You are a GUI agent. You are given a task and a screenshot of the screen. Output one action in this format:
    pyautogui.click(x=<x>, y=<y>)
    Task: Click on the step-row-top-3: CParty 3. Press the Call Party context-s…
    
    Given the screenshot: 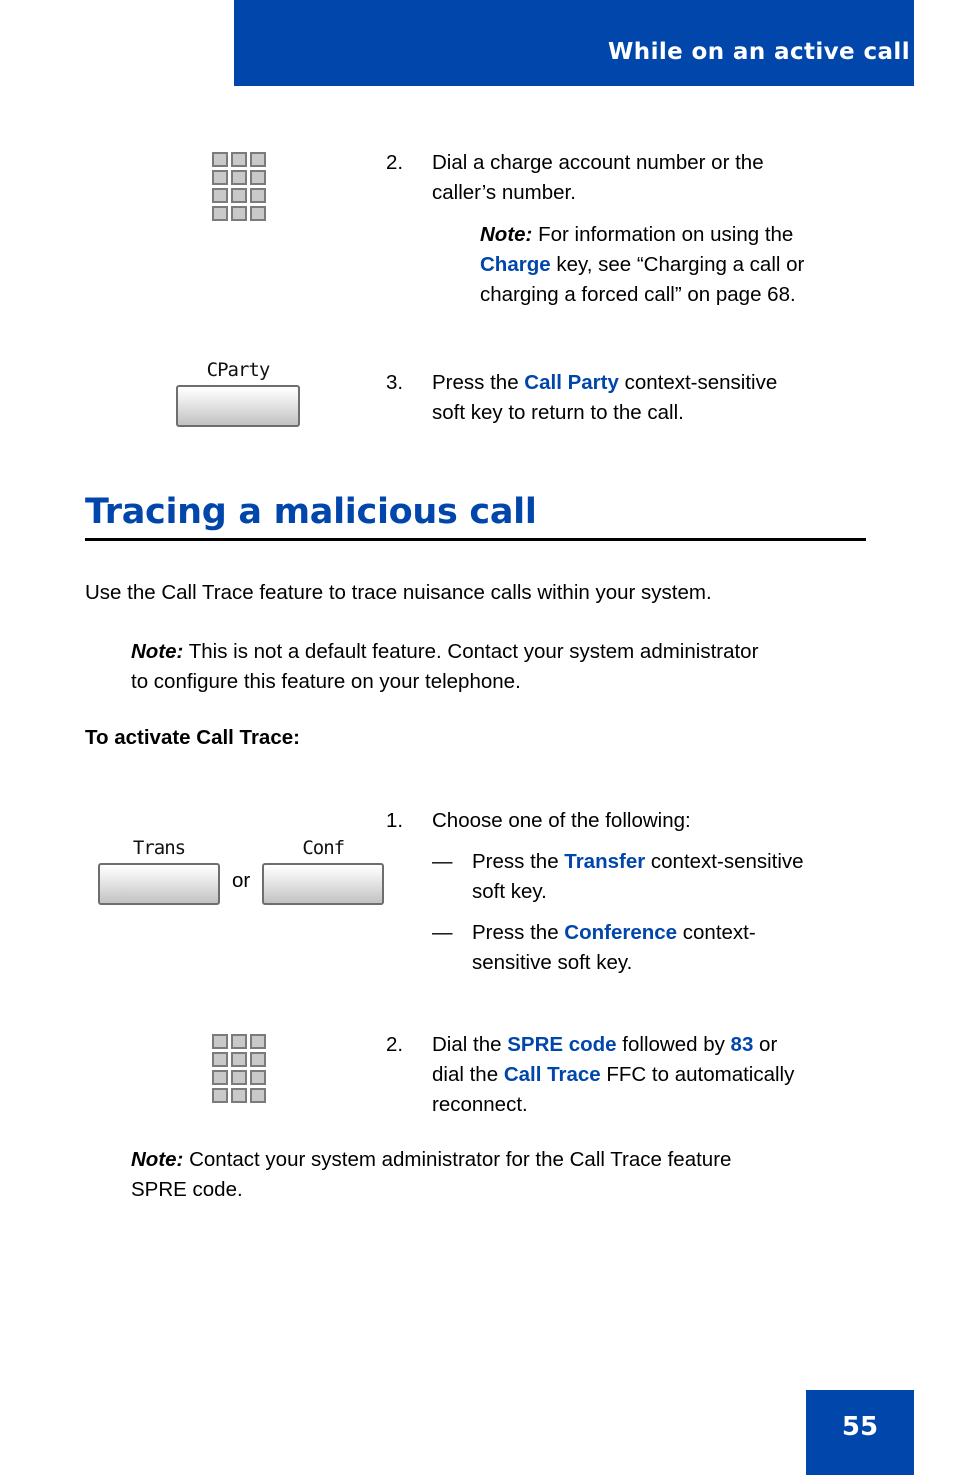 What is the action you would take?
    pyautogui.click(x=410, y=393)
    